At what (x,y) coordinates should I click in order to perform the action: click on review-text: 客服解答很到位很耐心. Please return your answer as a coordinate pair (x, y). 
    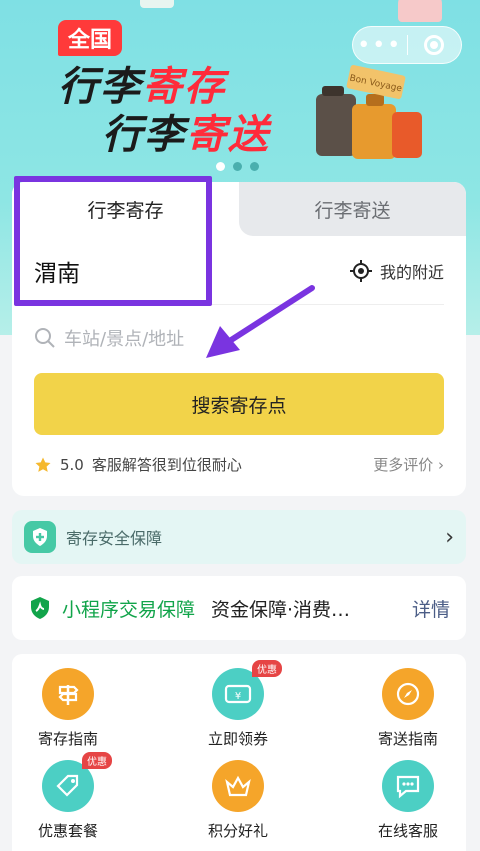
    Looking at the image, I should click on (166, 465).